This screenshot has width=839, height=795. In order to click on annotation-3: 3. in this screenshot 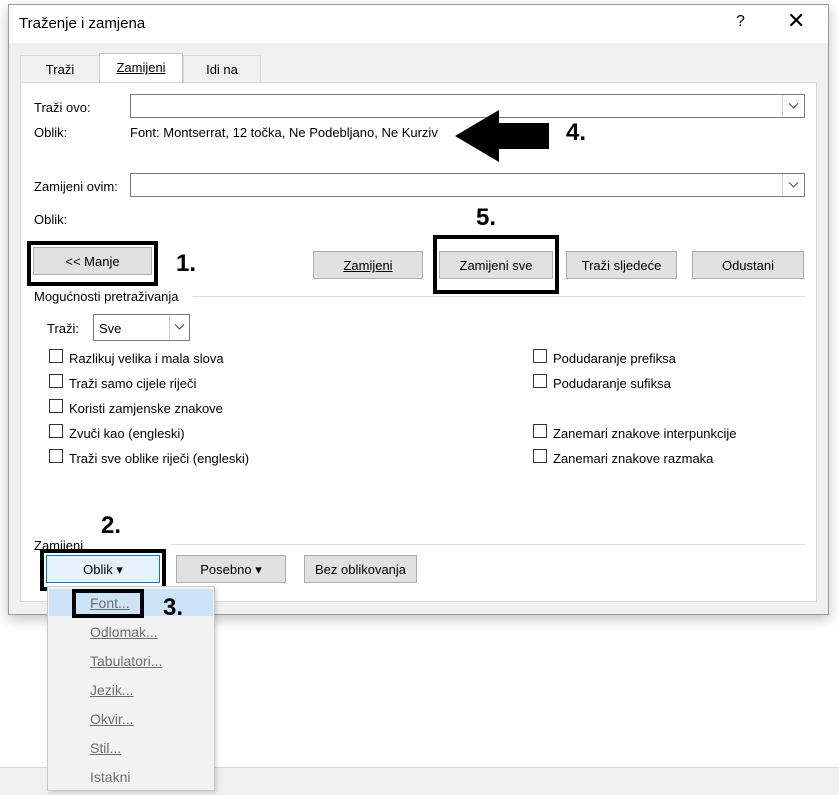, I will do `click(173, 607)`.